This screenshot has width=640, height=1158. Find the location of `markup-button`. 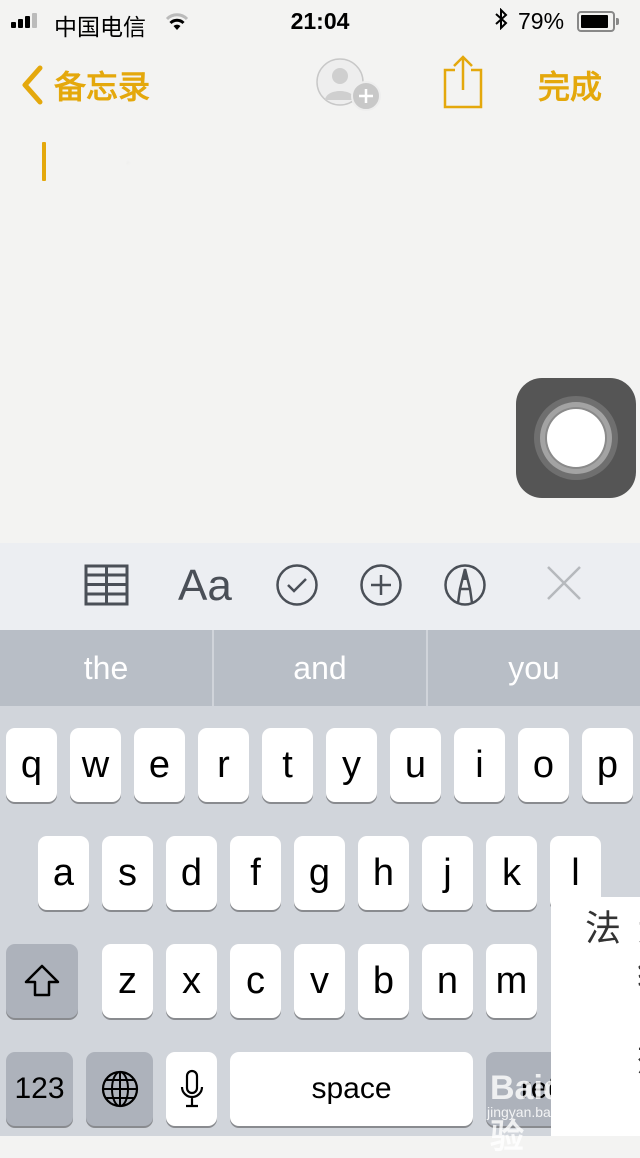

markup-button is located at coordinates (465, 586).